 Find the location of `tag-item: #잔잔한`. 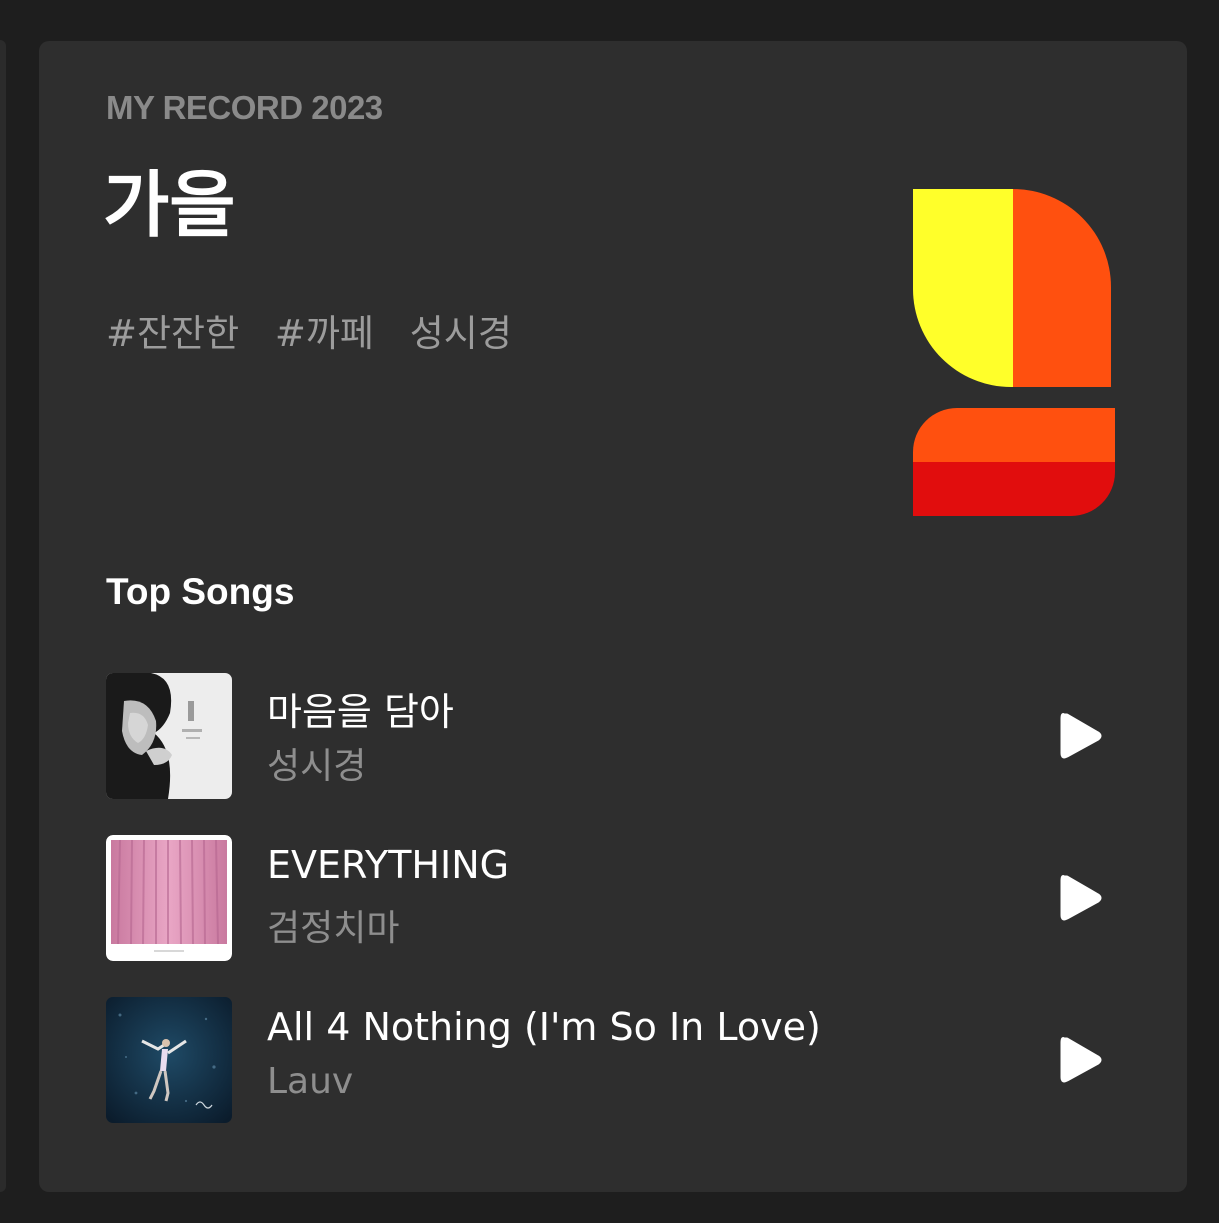

tag-item: #잔잔한 is located at coordinates (173, 333).